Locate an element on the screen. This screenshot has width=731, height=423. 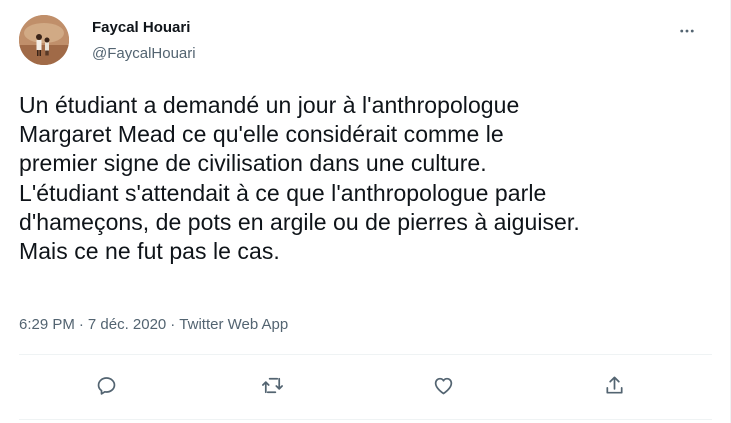
tweet-source: Twitter Web App is located at coordinates (233, 324).